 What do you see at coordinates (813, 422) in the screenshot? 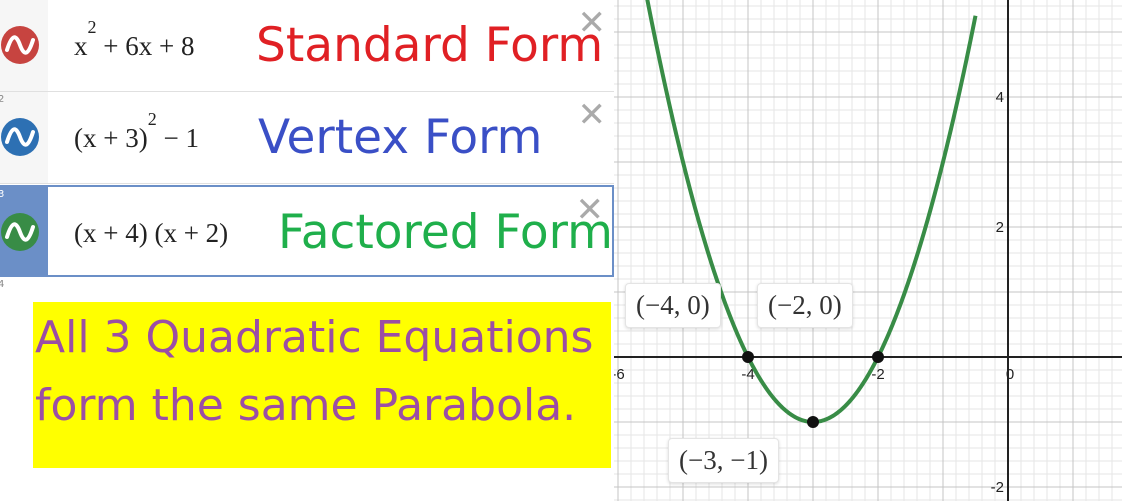
I see `point-vertex` at bounding box center [813, 422].